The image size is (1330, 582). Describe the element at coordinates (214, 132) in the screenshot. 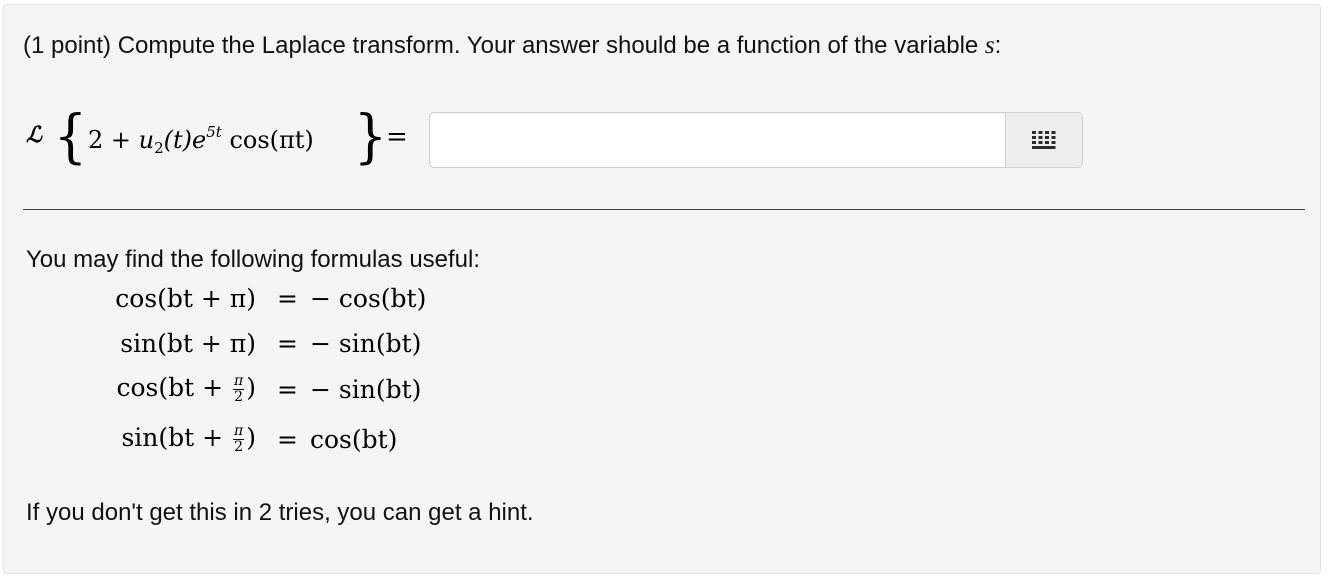

I see `expr-exponent: 5t` at that location.